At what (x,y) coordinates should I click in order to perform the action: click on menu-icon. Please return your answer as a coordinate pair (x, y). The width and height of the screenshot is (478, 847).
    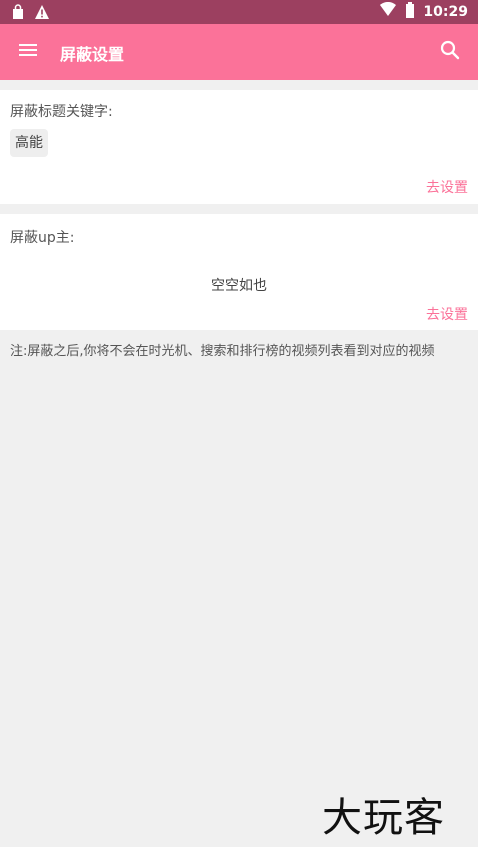
    Looking at the image, I should click on (28, 52).